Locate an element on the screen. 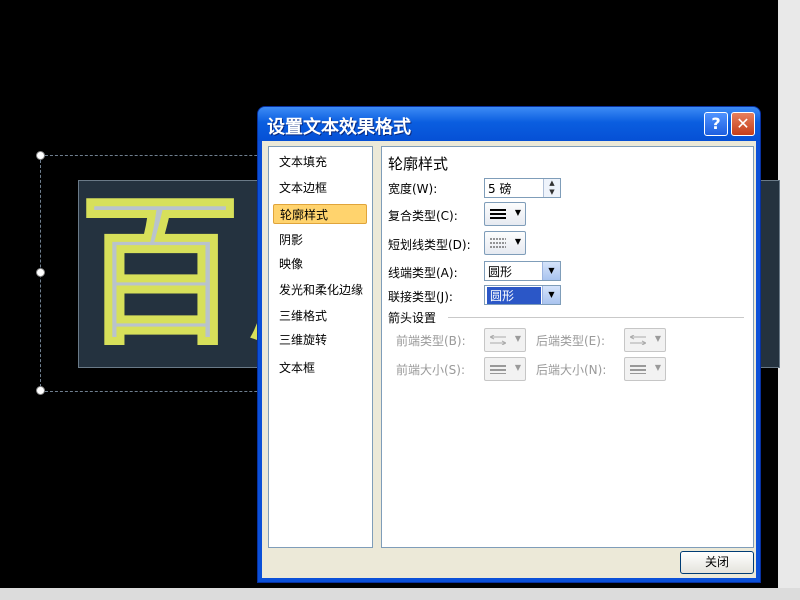 This screenshot has height=600, width=800. width-value: 5 磅 is located at coordinates (500, 189).